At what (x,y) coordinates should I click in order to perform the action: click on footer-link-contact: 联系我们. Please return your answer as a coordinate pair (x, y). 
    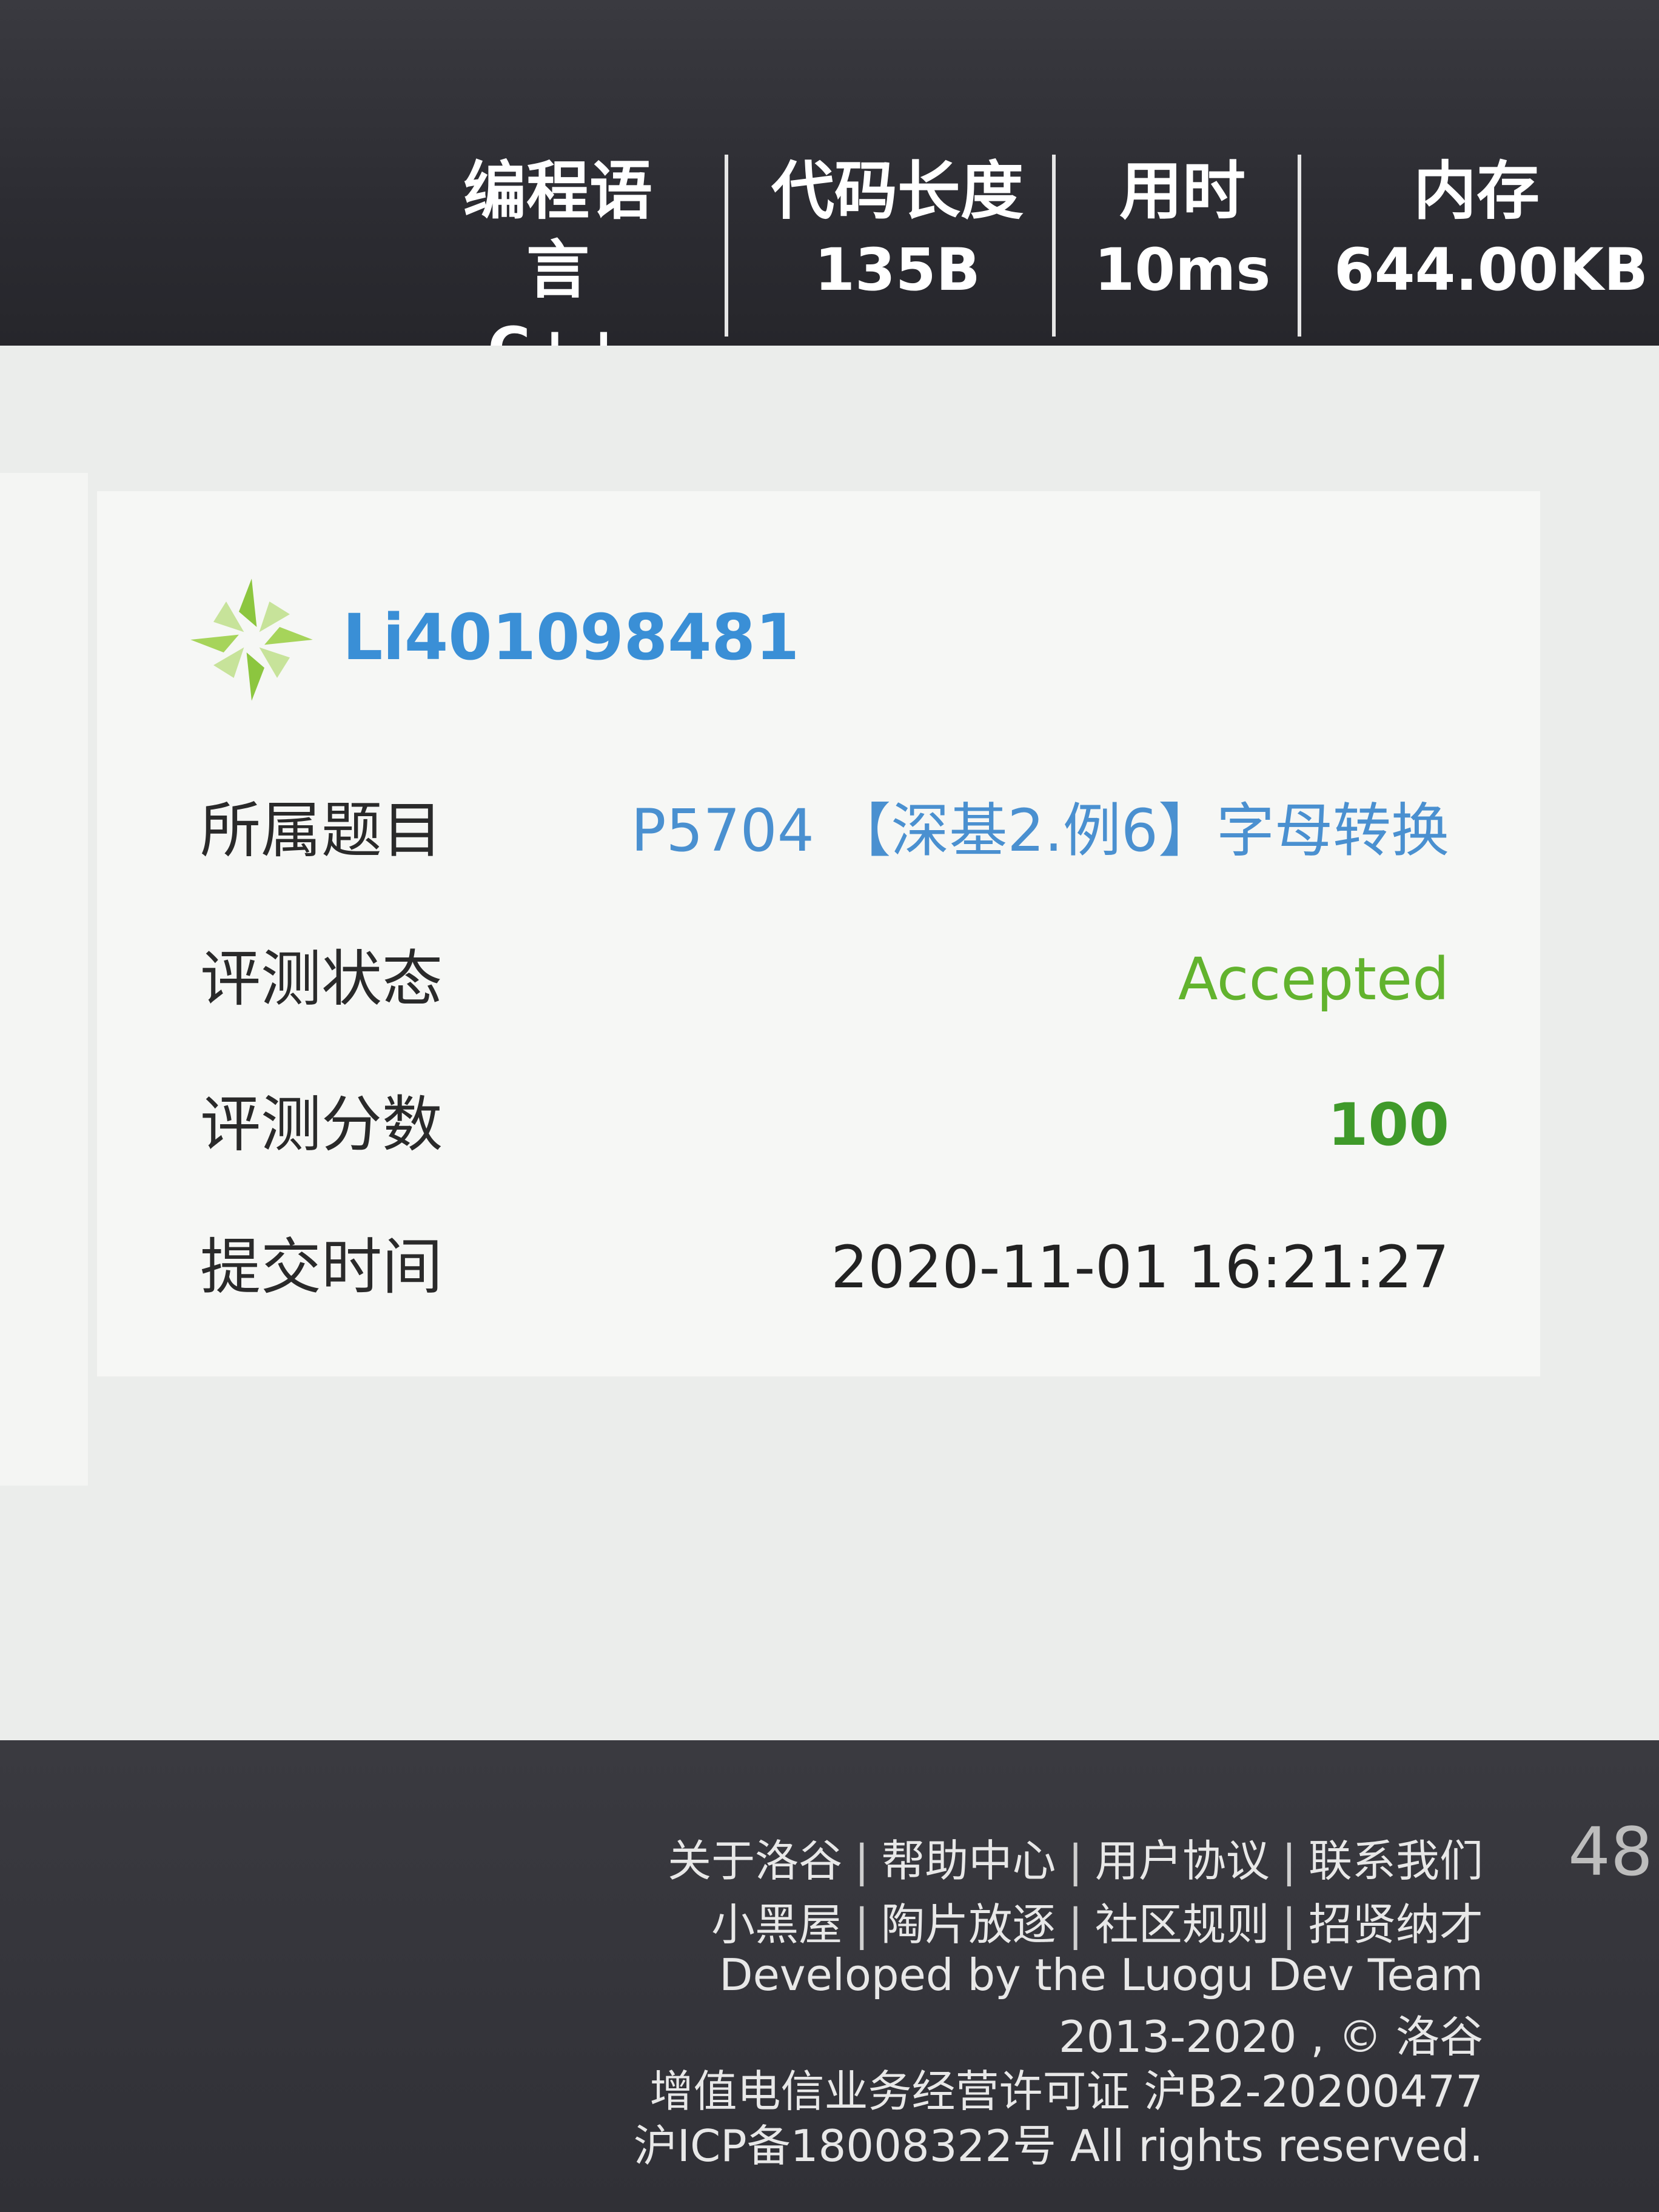
    Looking at the image, I should click on (1396, 1860).